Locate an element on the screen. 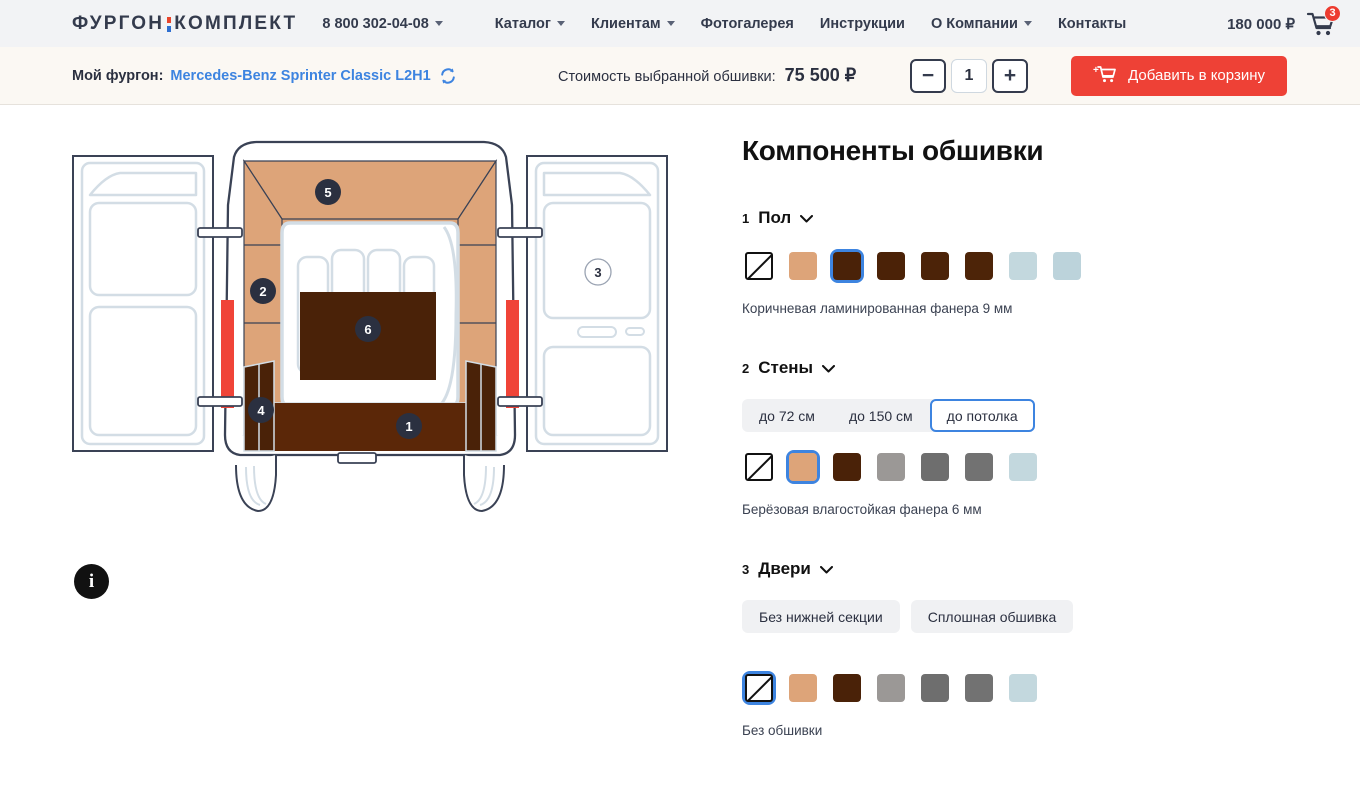 The image size is (1360, 800). nav-label: О Компании is located at coordinates (974, 23).